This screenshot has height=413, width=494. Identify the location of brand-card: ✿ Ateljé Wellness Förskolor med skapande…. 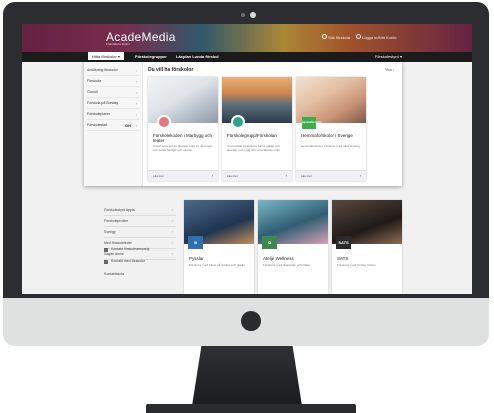
(293, 247).